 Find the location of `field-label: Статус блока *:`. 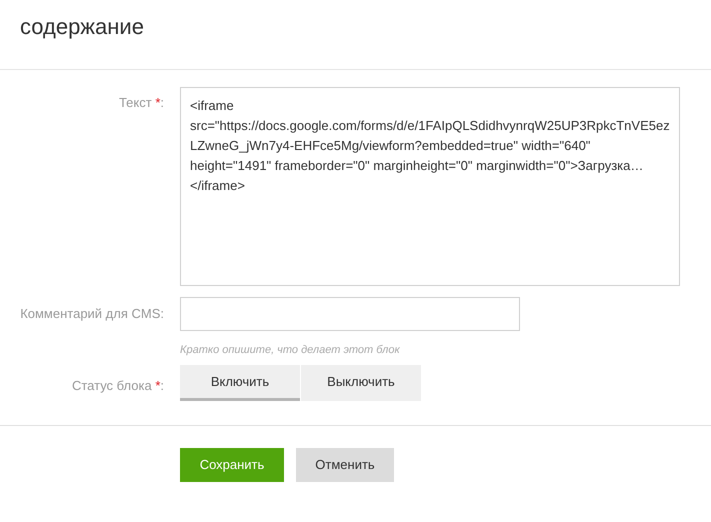

field-label: Статус блока *: is located at coordinates (118, 386).